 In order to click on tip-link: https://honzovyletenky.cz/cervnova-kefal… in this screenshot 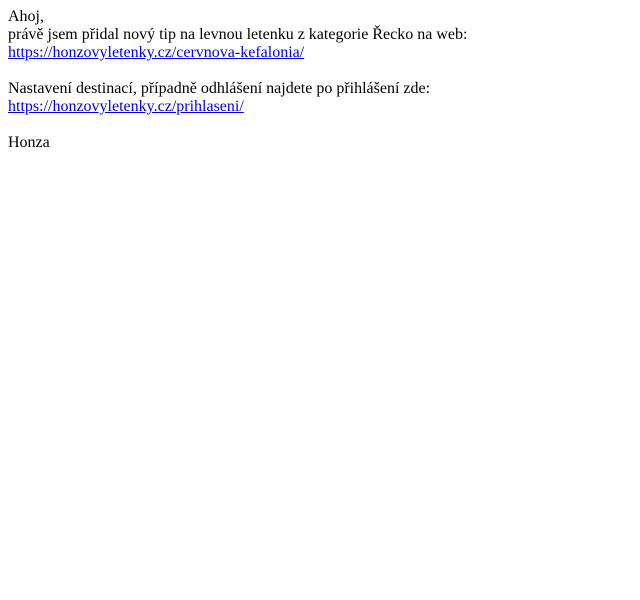, I will do `click(320, 53)`.